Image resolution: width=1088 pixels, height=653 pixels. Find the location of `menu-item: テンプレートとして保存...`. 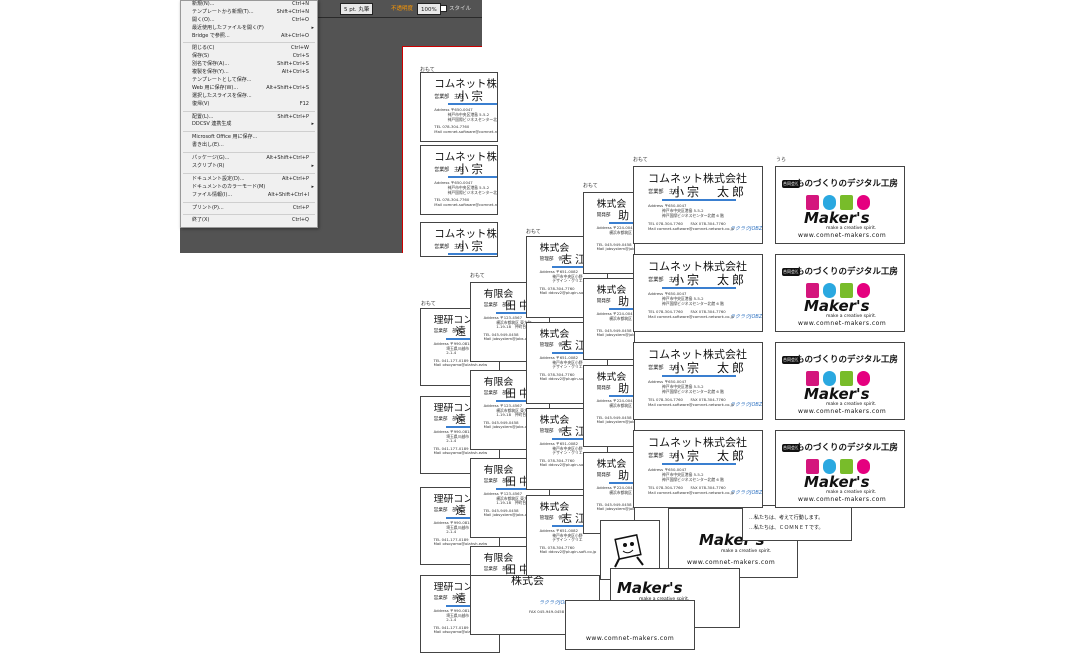

menu-item: テンプレートとして保存... is located at coordinates (249, 81).